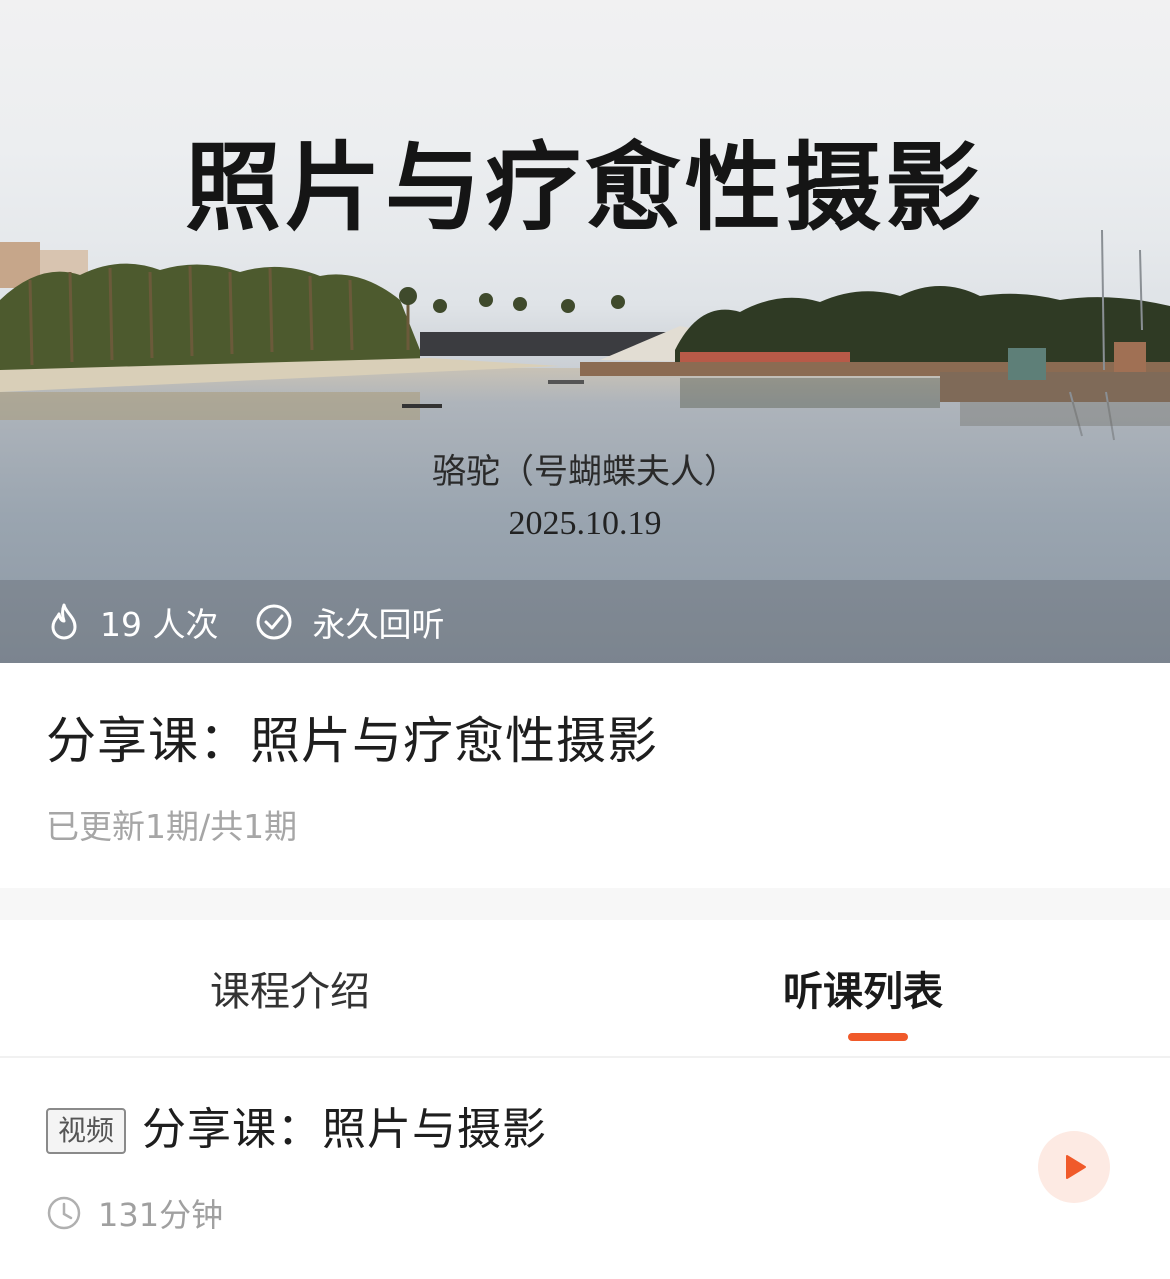 The height and width of the screenshot is (1279, 1170). I want to click on views-count: 19 人次, so click(159, 624).